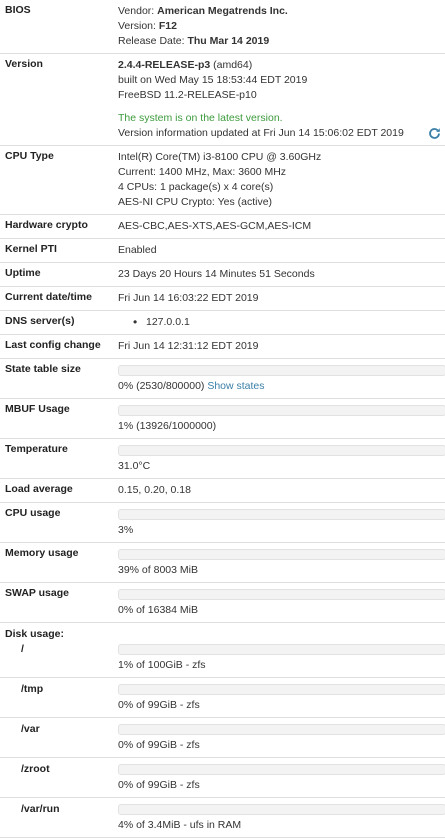  Describe the element at coordinates (164, 65) in the screenshot. I see `version-release: 2.4.4-RELEASE-p3` at that location.